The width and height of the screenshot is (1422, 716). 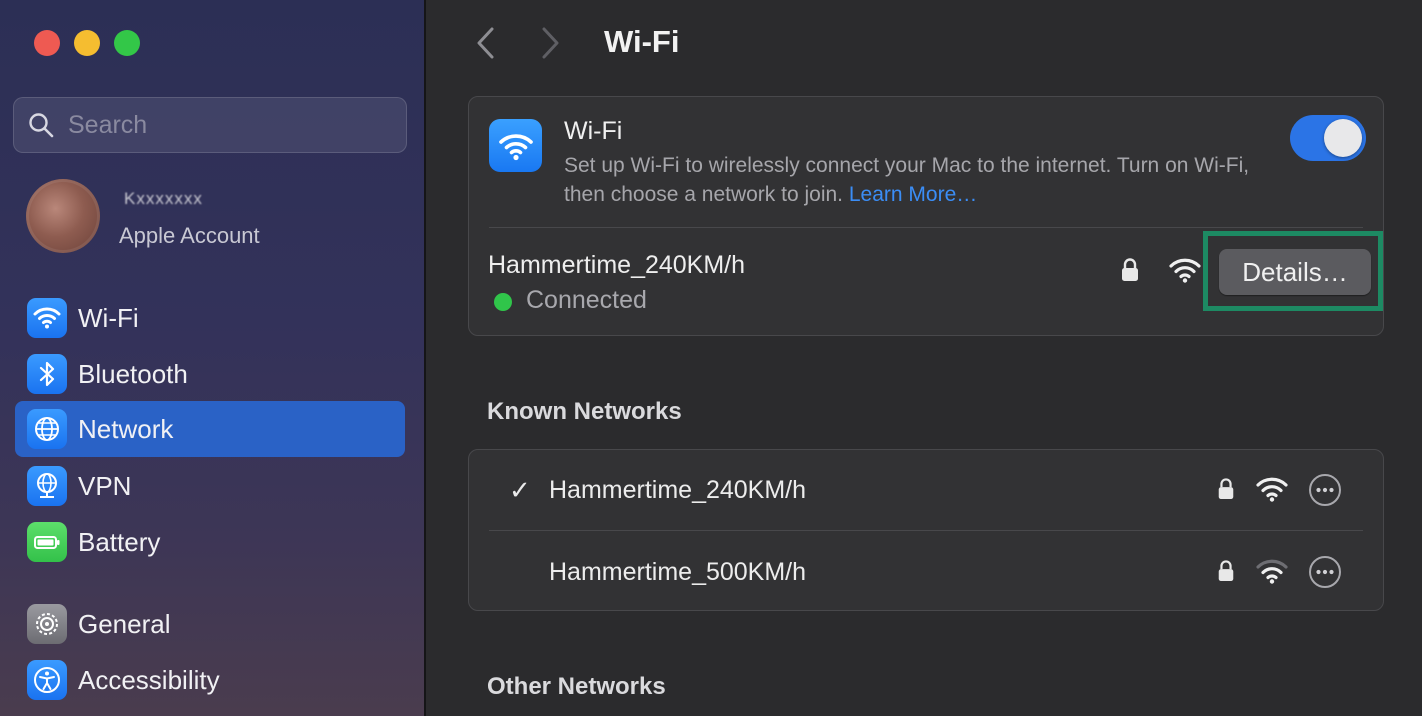 I want to click on sidebar-item-label: Wi-Fi, so click(x=108, y=317).